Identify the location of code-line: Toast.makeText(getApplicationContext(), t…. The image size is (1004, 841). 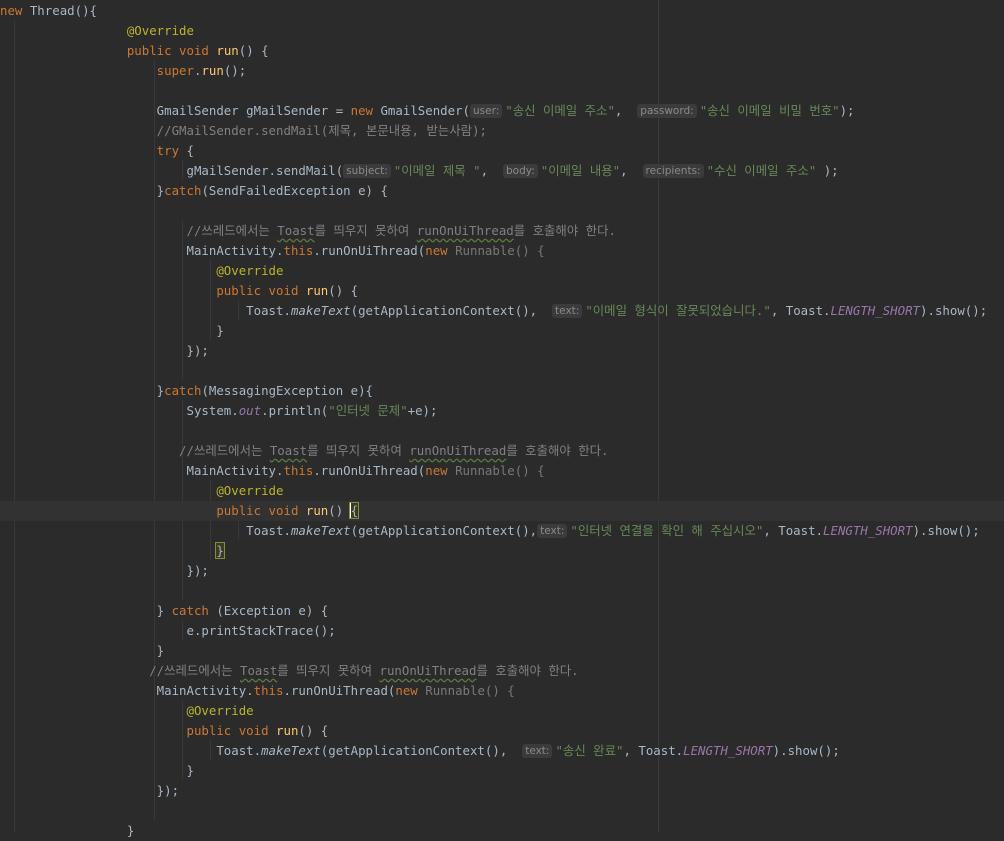
(502, 531).